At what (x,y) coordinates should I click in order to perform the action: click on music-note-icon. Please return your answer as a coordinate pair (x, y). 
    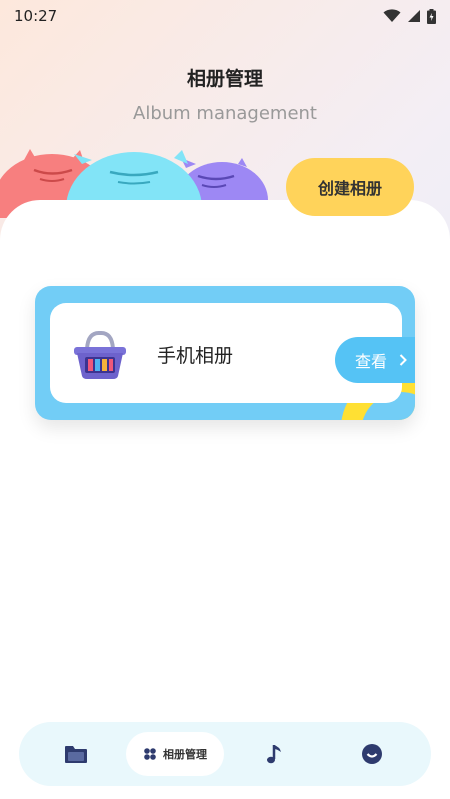
    Looking at the image, I should click on (274, 754).